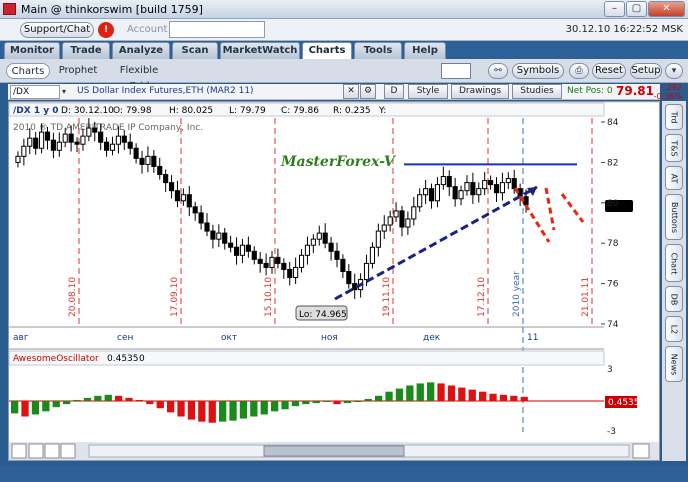 The height and width of the screenshot is (482, 688). What do you see at coordinates (165, 91) in the screenshot?
I see `symbol-description: US Dollar Index Futures,ETH (MAR2 11)` at bounding box center [165, 91].